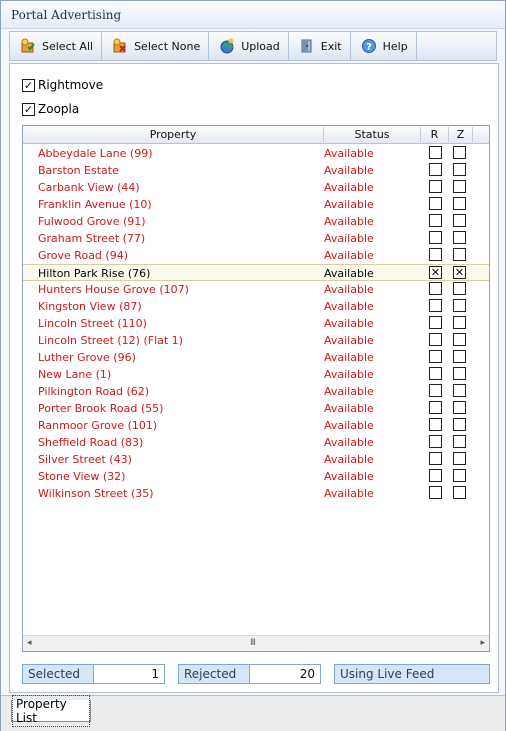 The image size is (506, 731). Describe the element at coordinates (28, 46) in the screenshot. I see `select-all-icon` at that location.